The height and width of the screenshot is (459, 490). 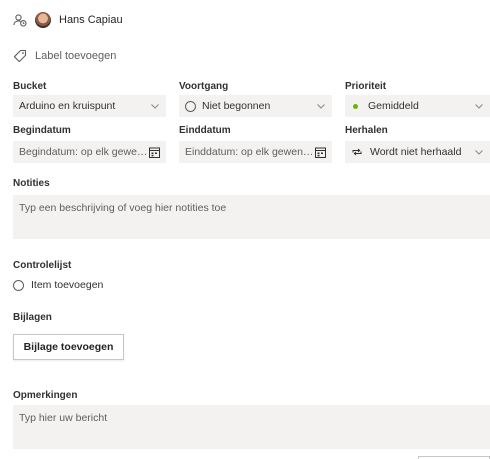 I want to click on repeat-value: Wordt niet herhaald, so click(x=416, y=152).